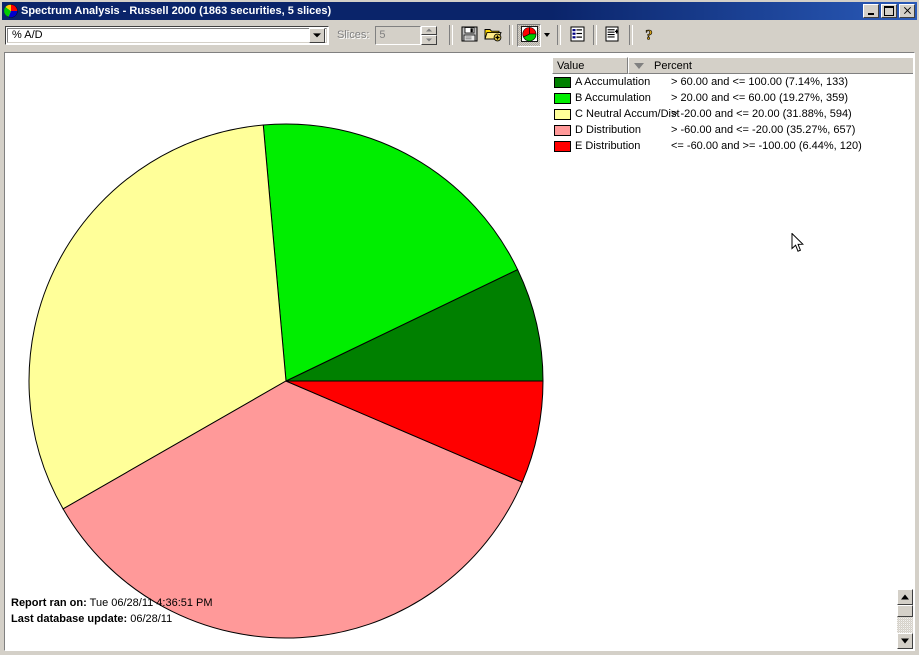 This screenshot has width=919, height=655. I want to click on report-db-update-label: Last database update:, so click(69, 619).